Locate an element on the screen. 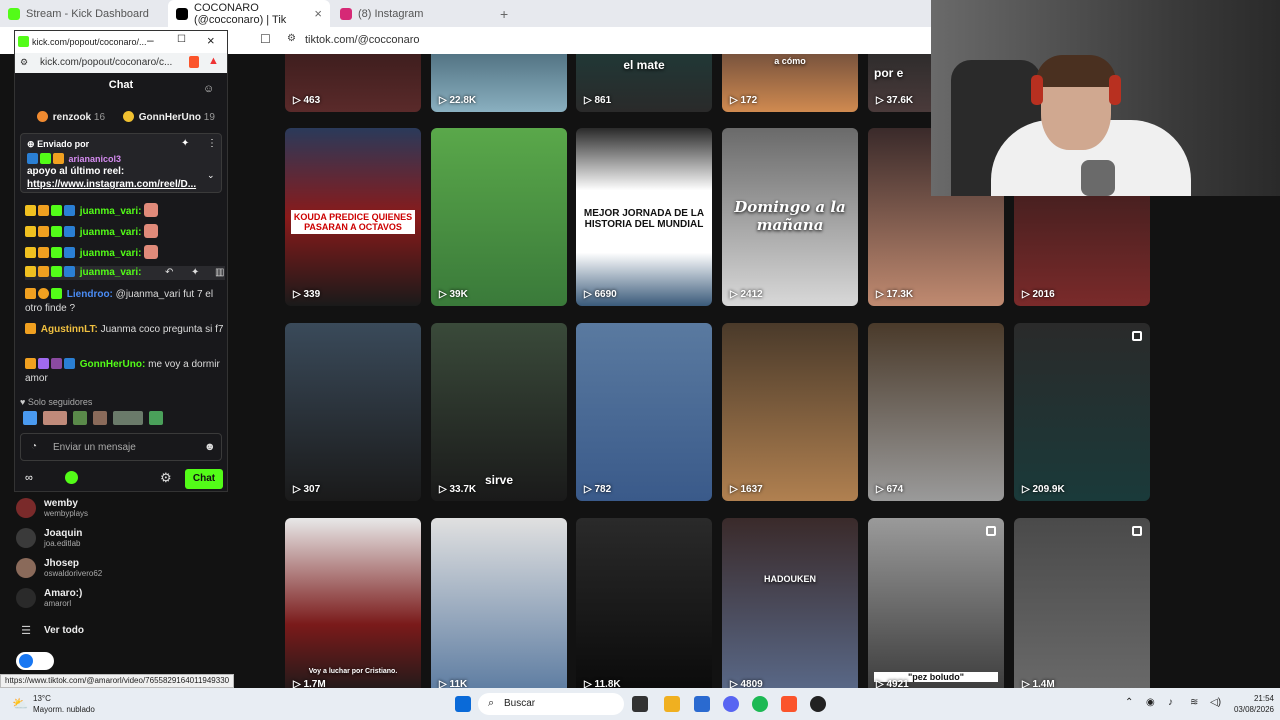  tab-kick-dashboard: Stream - Kick Dashboard is located at coordinates (82, 13).